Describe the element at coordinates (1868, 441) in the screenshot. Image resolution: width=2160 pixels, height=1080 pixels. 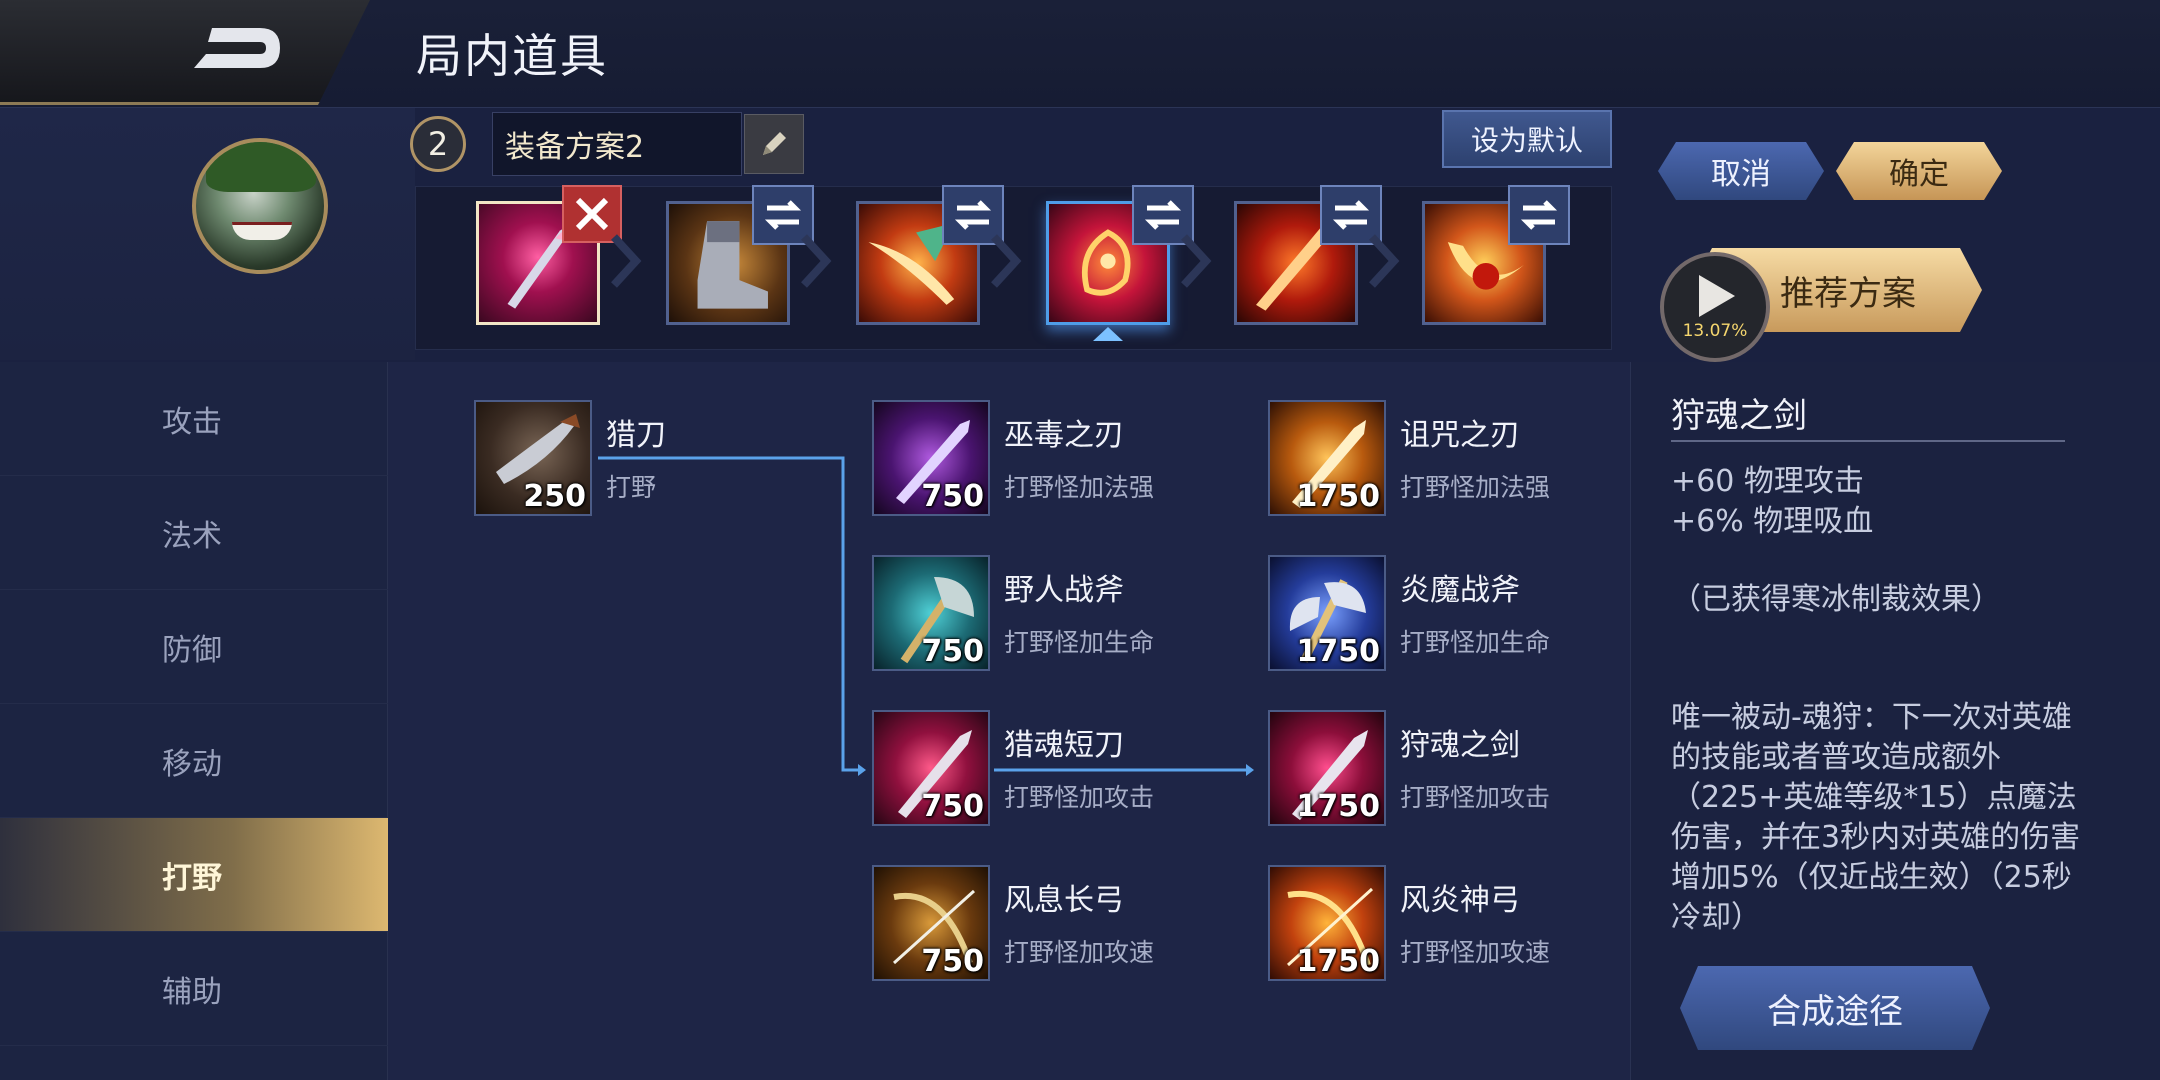
I see `detail-divider` at that location.